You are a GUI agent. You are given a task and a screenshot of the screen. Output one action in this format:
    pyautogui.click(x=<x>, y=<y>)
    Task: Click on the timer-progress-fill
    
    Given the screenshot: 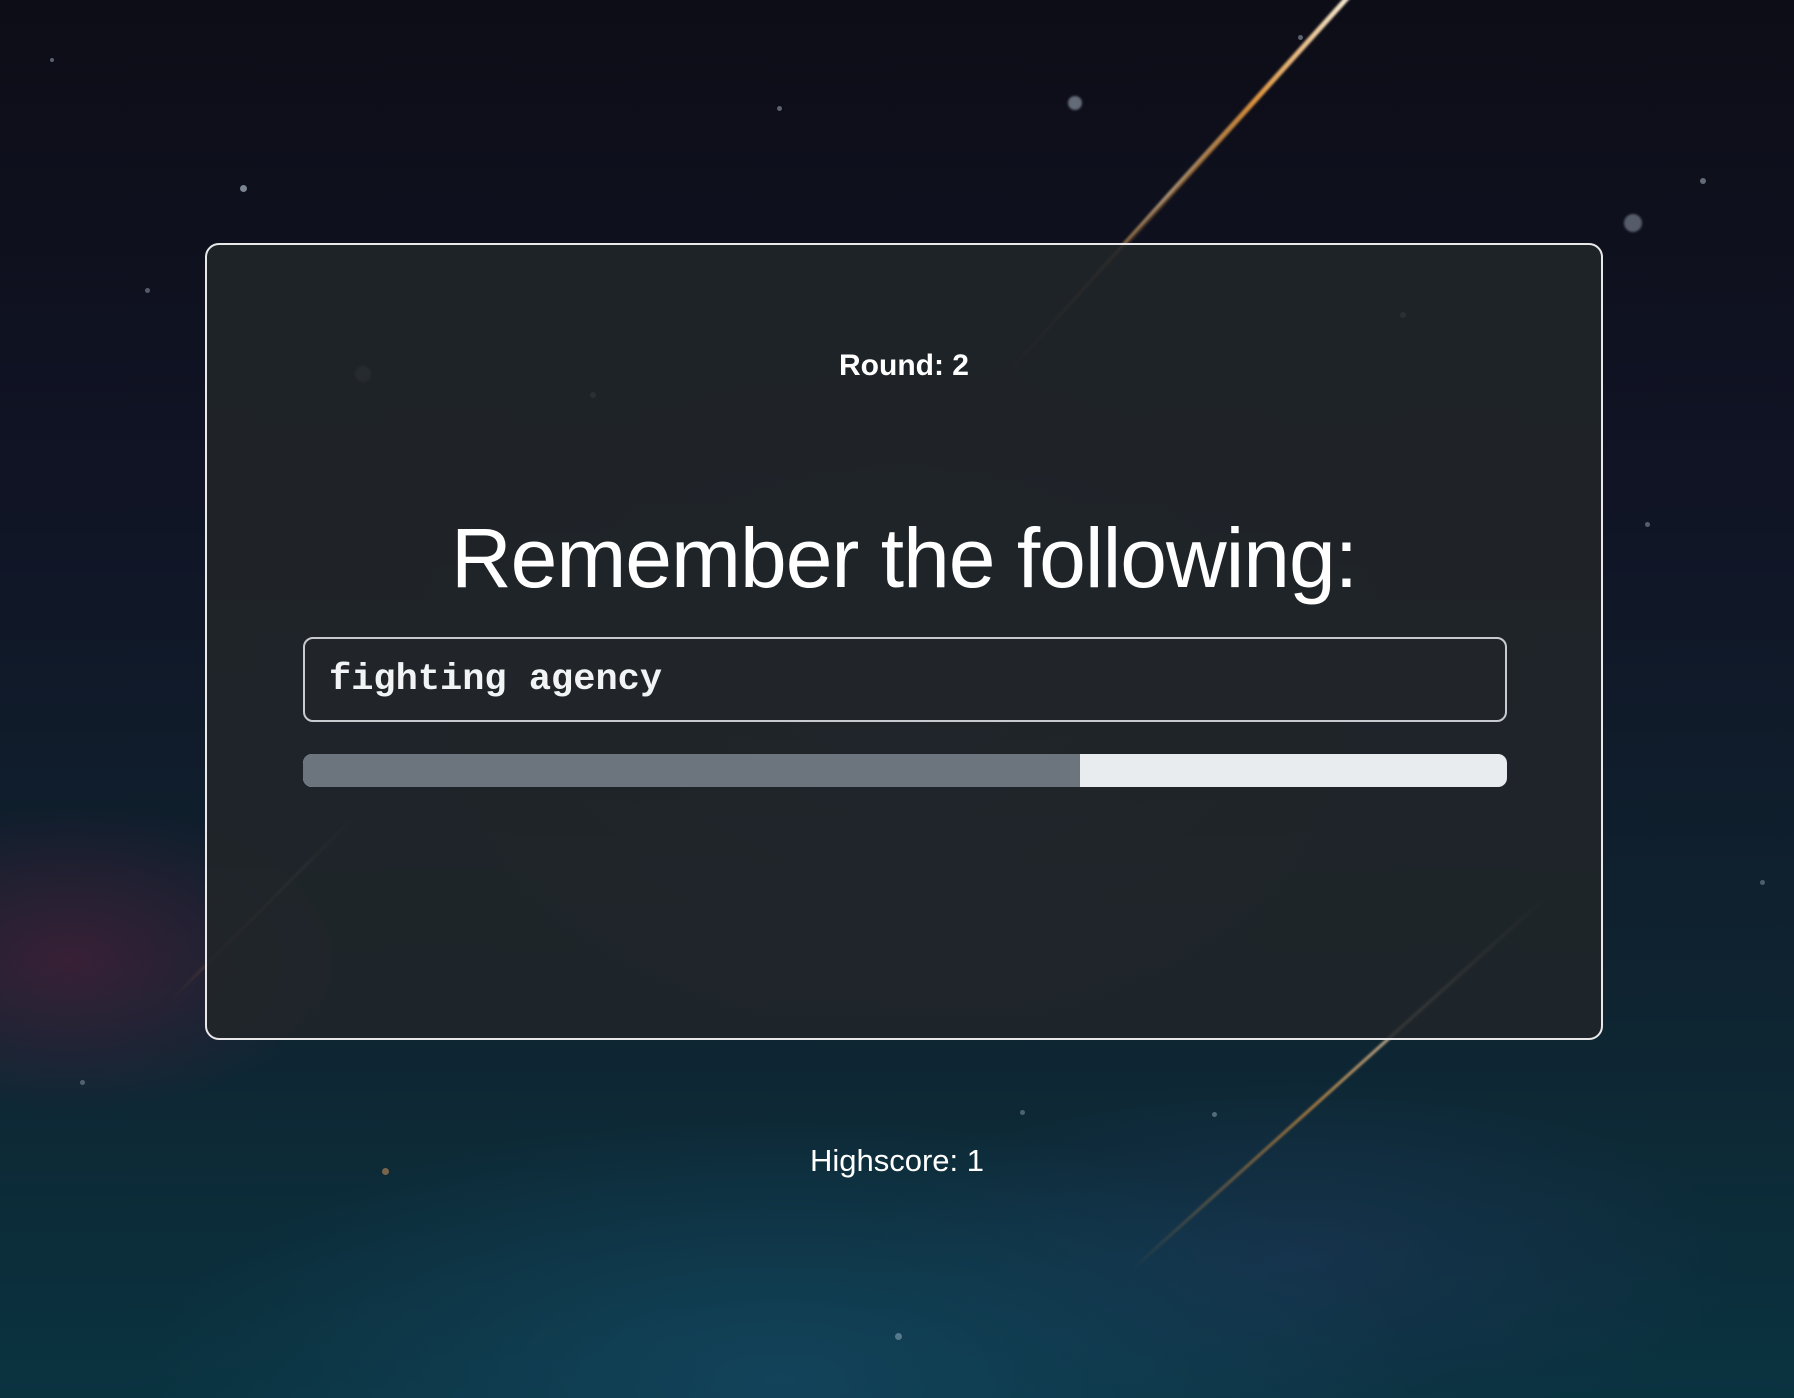 What is the action you would take?
    pyautogui.click(x=691, y=770)
    